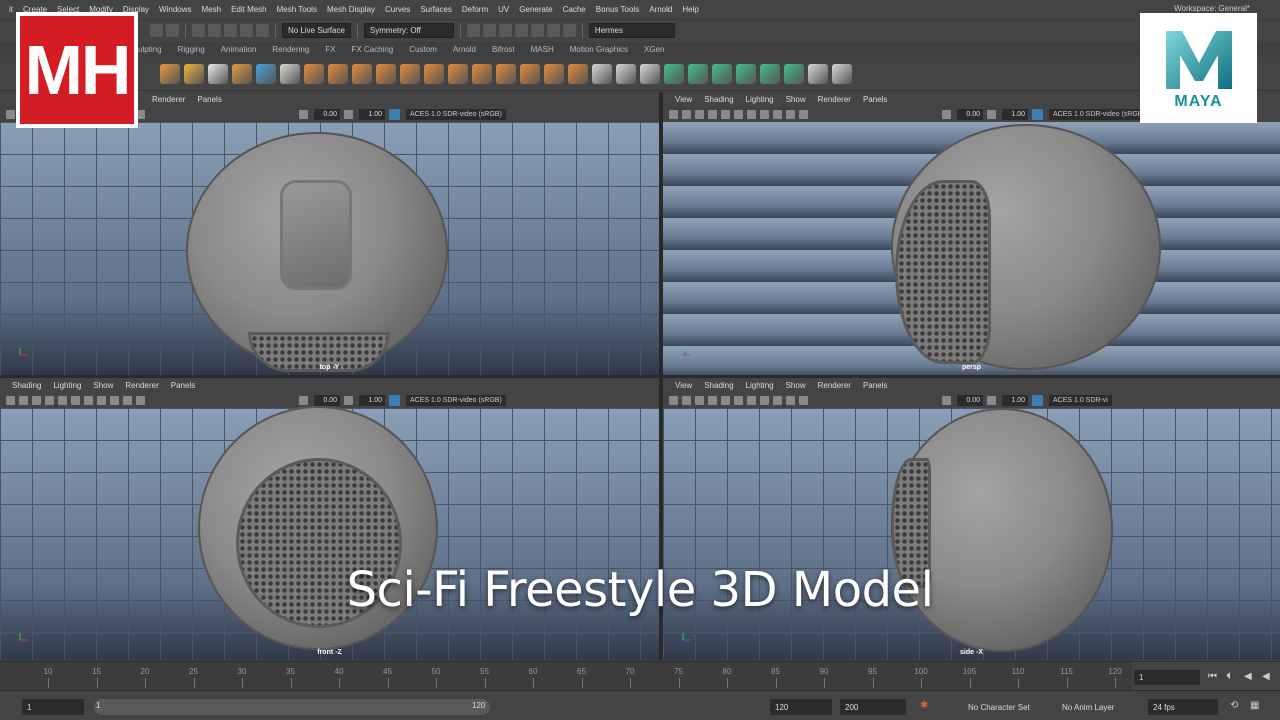 This screenshot has width=1280, height=720. Describe the element at coordinates (1167, 677) in the screenshot. I see `current-frame-field: 1` at that location.